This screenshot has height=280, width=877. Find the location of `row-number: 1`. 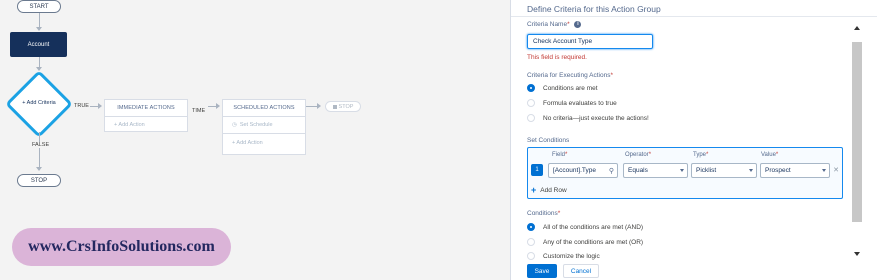

row-number: 1 is located at coordinates (537, 170).